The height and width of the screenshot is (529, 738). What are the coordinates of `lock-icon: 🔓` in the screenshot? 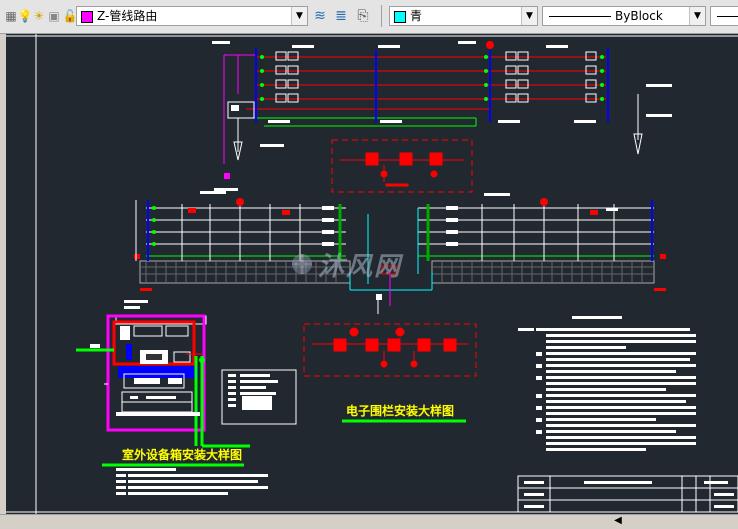 It's located at (70, 16).